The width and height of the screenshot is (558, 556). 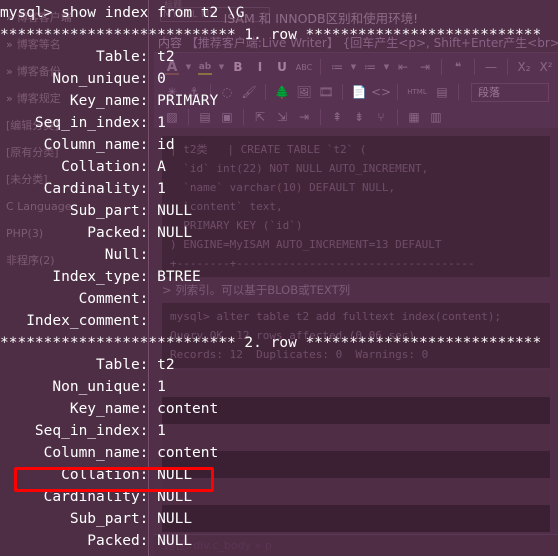 I want to click on terminal-line: Cardinality: 1, so click(x=83, y=189).